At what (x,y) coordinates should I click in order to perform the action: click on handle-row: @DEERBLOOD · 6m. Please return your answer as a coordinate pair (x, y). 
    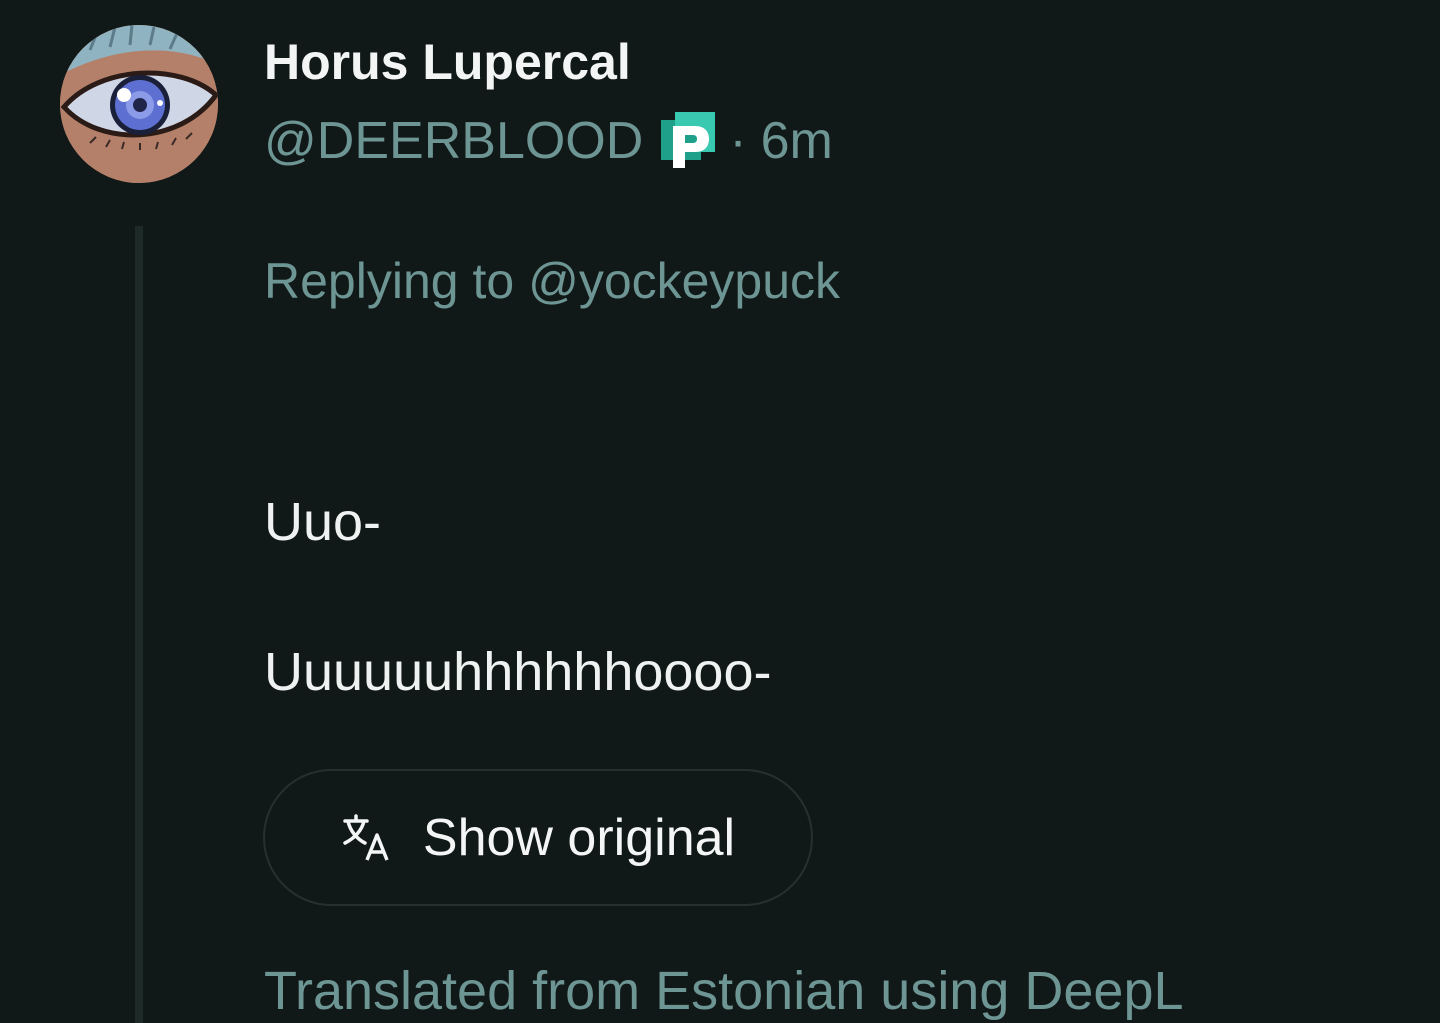
    Looking at the image, I should click on (548, 141).